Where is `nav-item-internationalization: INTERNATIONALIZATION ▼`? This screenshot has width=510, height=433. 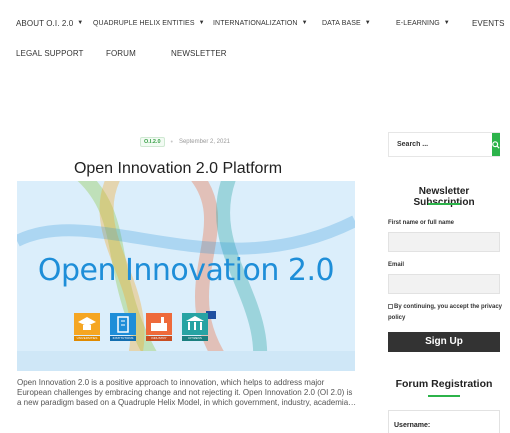
nav-item-internationalization: INTERNATIONALIZATION ▼ is located at coordinates (260, 23).